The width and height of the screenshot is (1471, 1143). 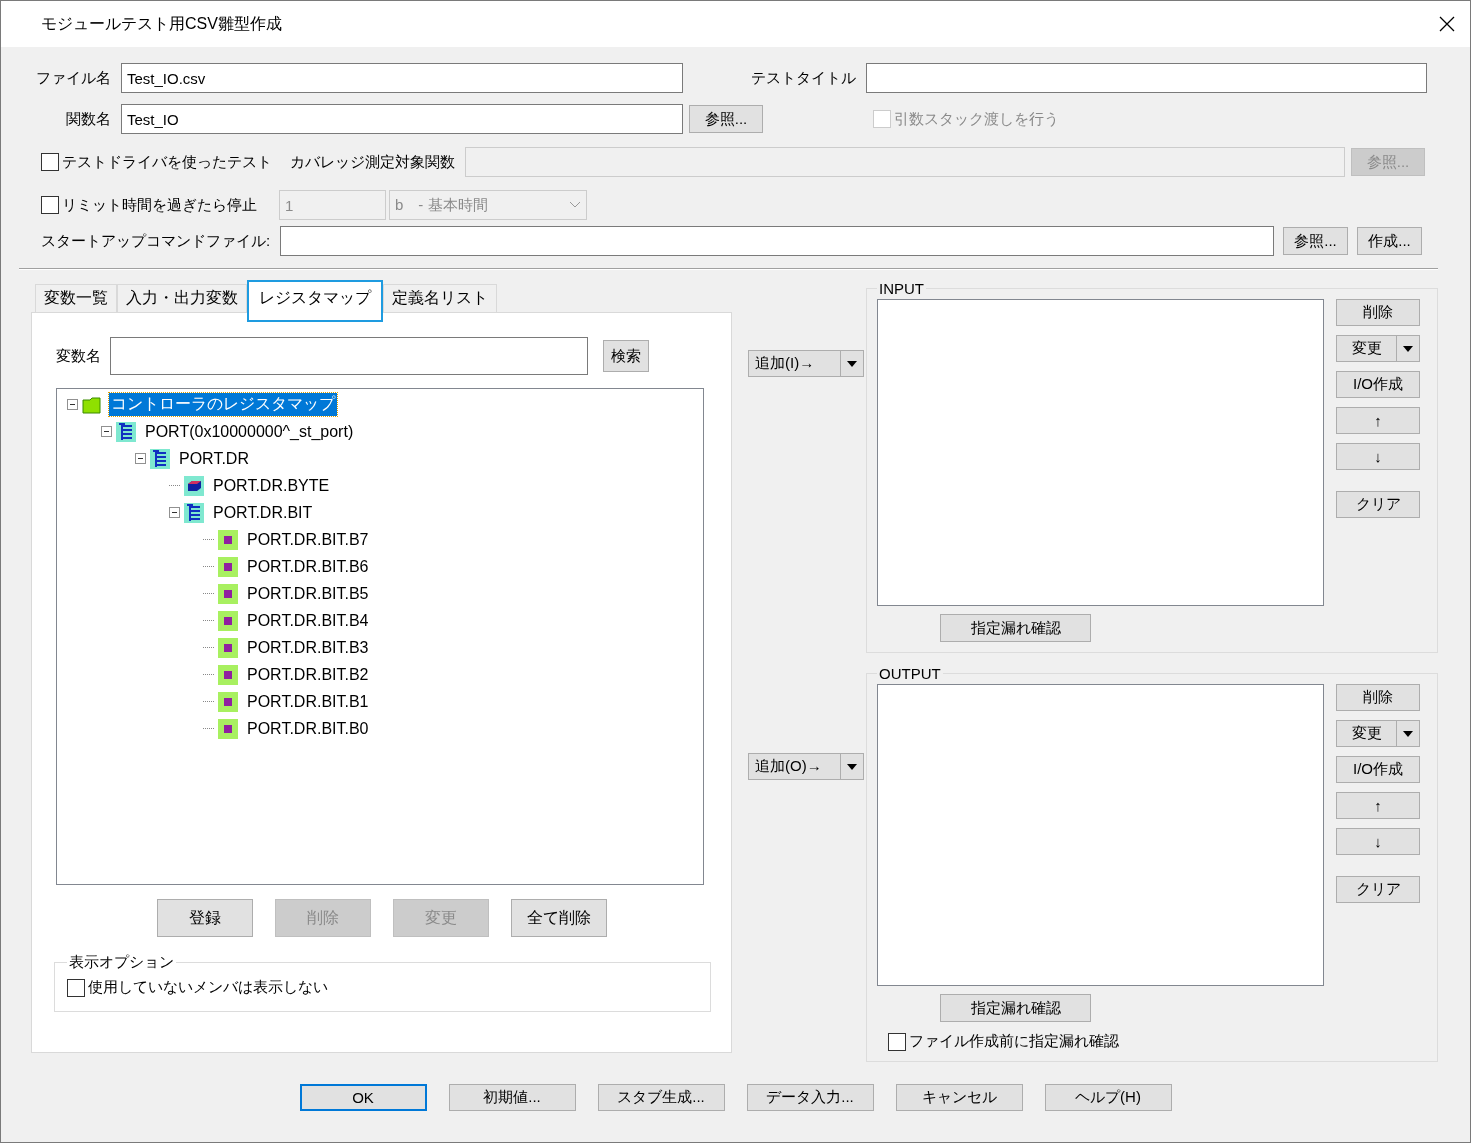 I want to click on tree-item: PORT.DR.BIT.B6, so click(x=308, y=566).